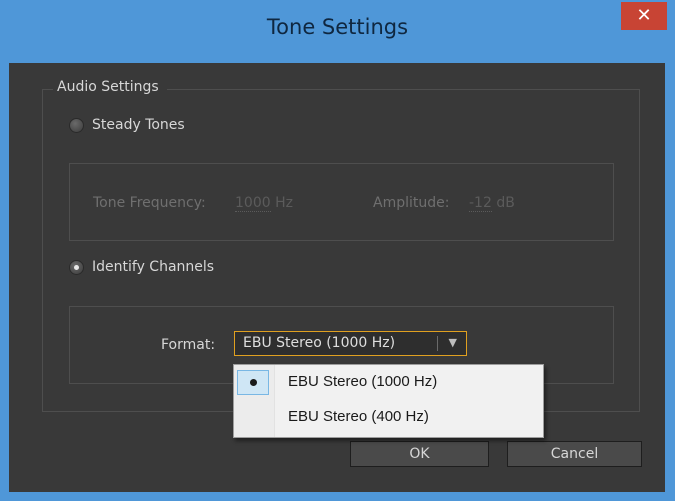 The image size is (675, 501). Describe the element at coordinates (419, 454) in the screenshot. I see `ok-button: OK` at that location.